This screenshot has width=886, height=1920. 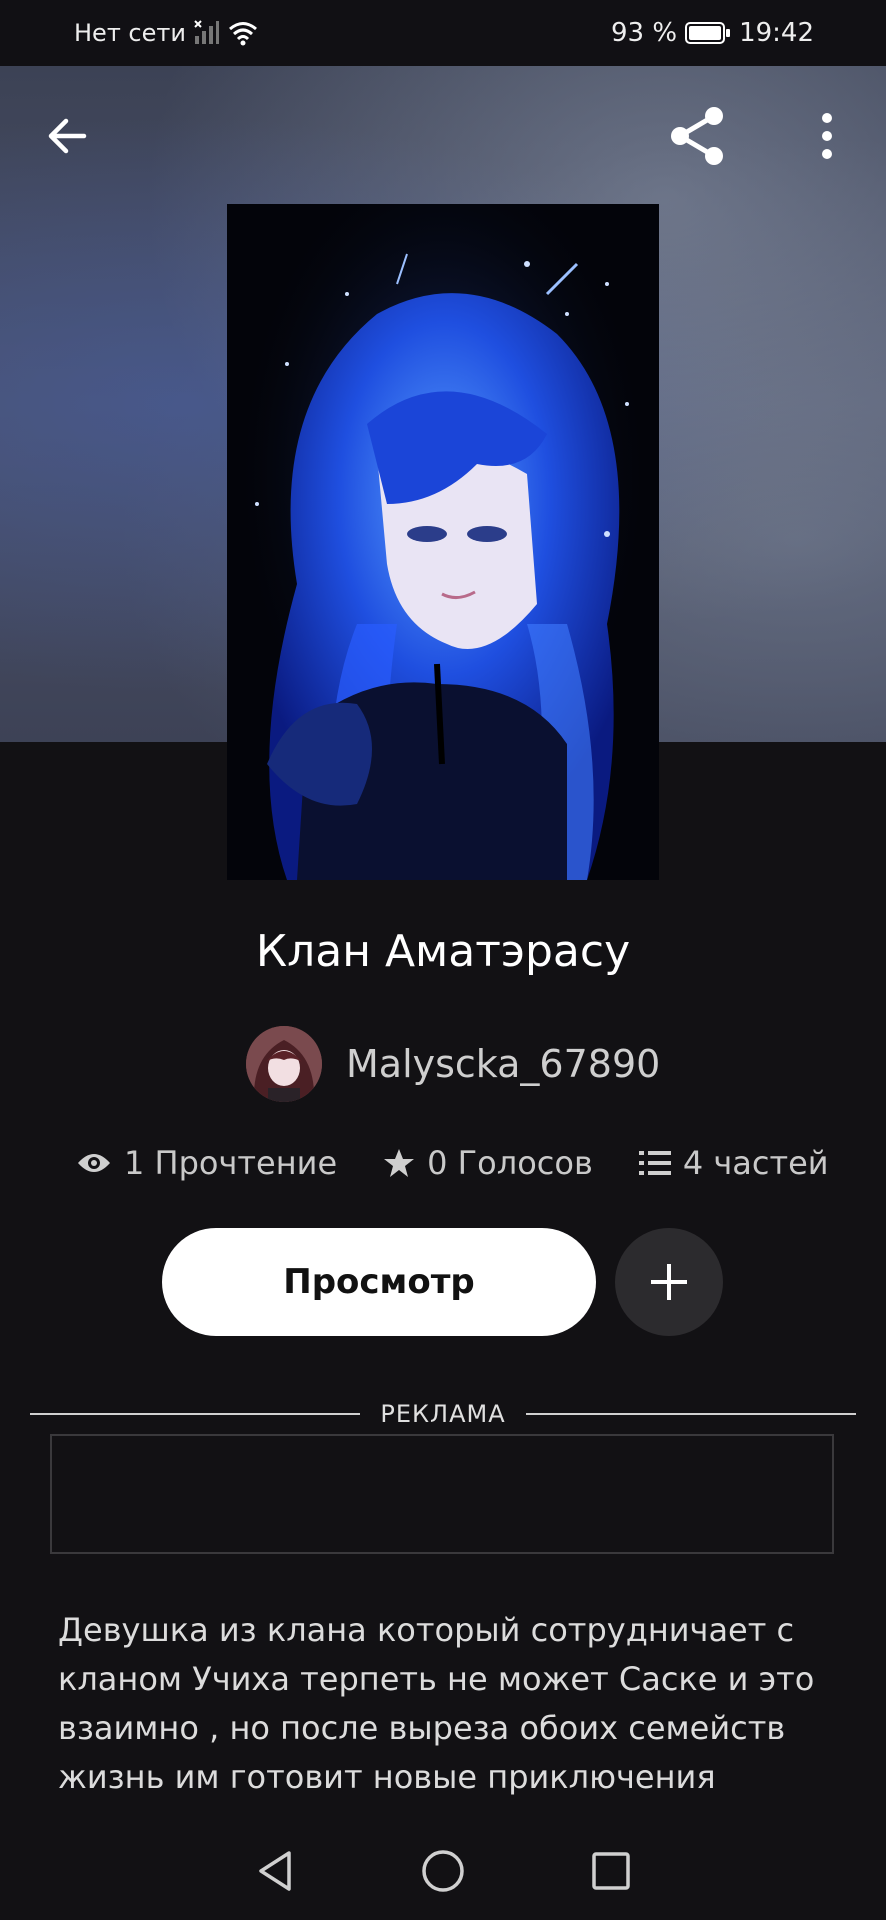 What do you see at coordinates (195, 1414) in the screenshot?
I see `ad-divider-line-left` at bounding box center [195, 1414].